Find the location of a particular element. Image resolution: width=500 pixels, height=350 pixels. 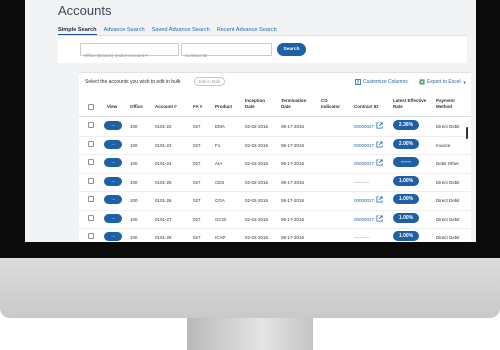

header-account: Account # is located at coordinates (166, 107).